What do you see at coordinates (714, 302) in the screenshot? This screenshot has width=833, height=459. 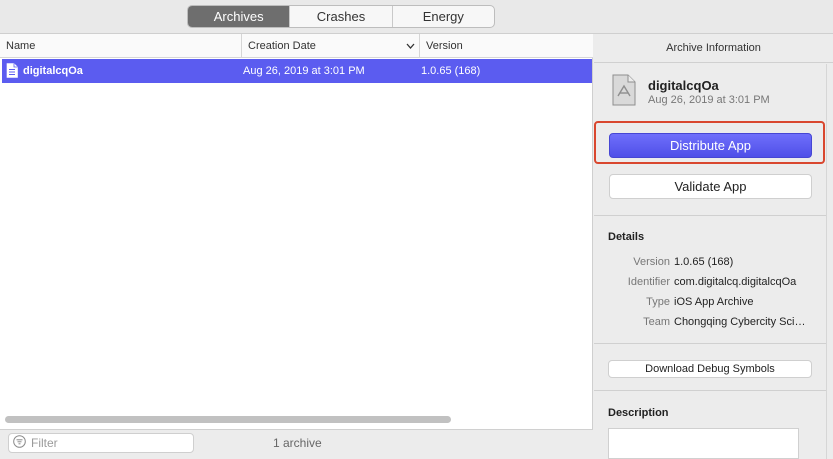 I see `detail-value-type: iOS App Archive` at bounding box center [714, 302].